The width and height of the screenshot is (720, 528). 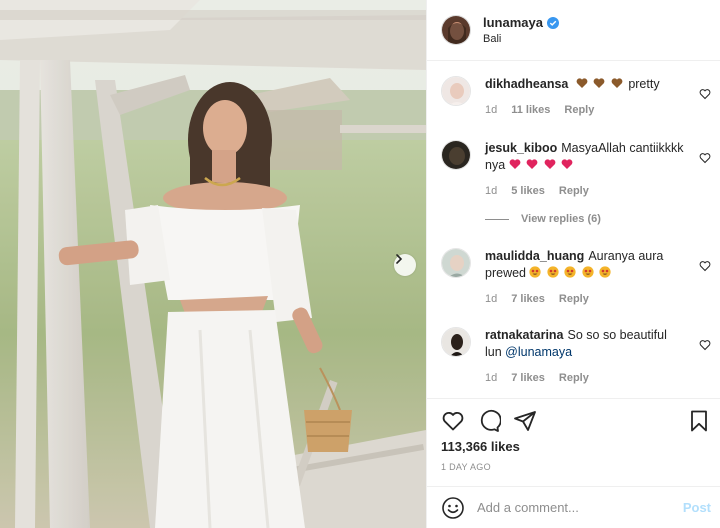 I want to click on comment-username: jesuk_kiboo, so click(x=521, y=148).